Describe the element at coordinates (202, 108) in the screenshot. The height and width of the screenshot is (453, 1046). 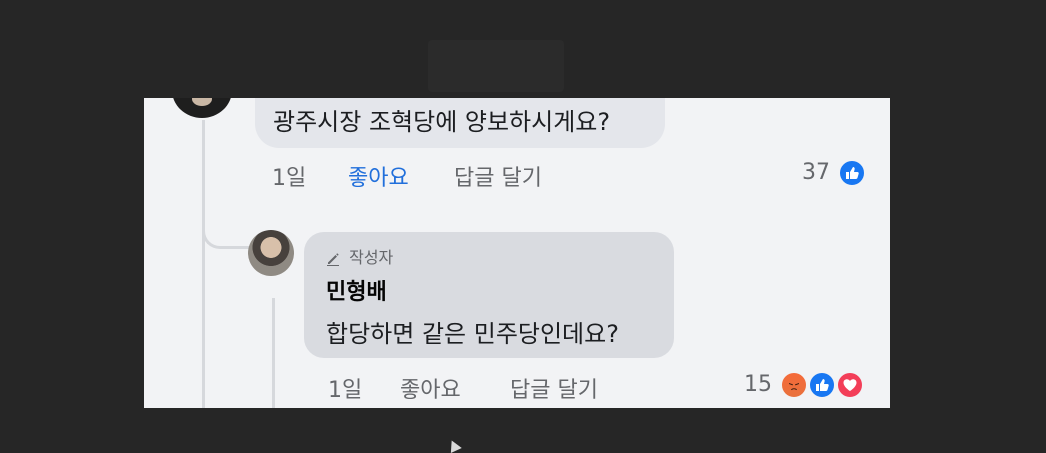
I see `commenter-avatar` at that location.